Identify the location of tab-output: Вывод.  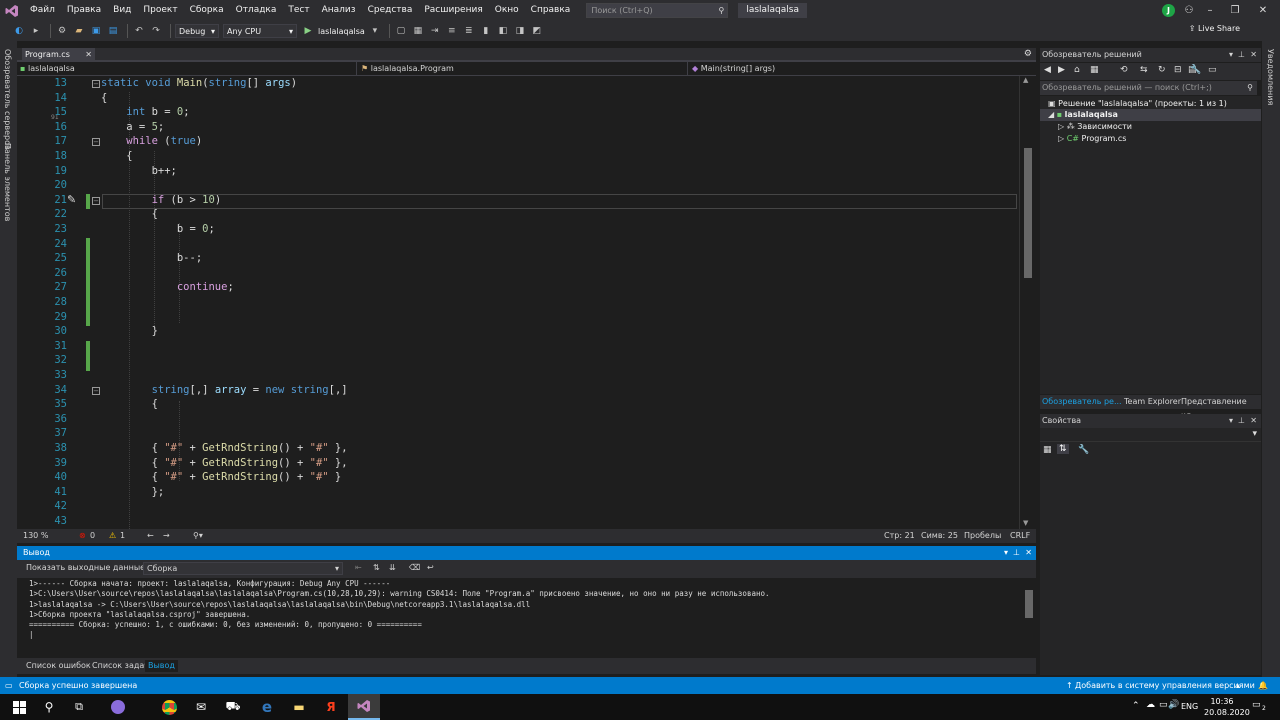
(161, 666).